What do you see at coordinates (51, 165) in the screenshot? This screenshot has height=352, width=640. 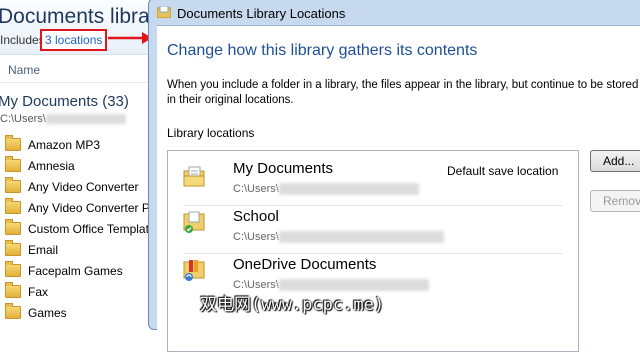 I see `item-label: Amnesia` at bounding box center [51, 165].